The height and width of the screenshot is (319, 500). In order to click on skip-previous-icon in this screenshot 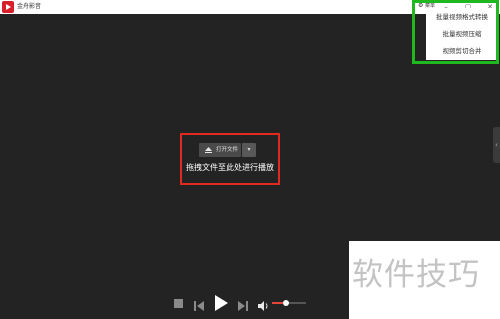, I will do `click(199, 304)`.